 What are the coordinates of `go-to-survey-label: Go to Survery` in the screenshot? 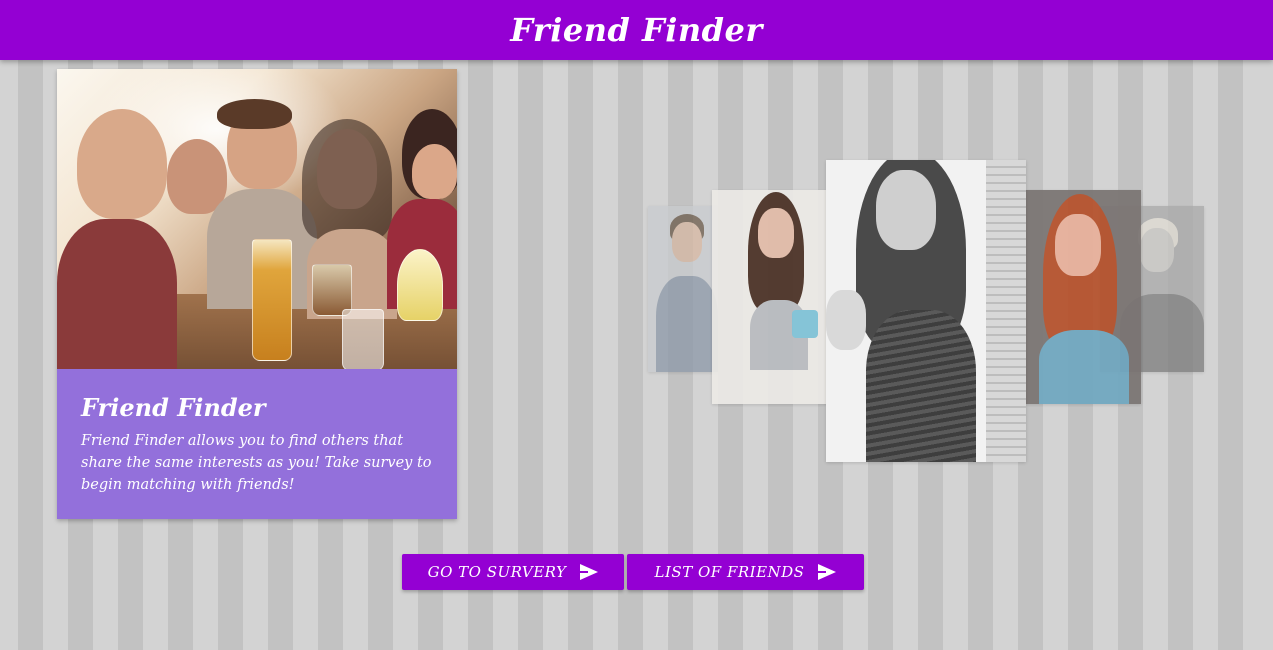 It's located at (497, 572).